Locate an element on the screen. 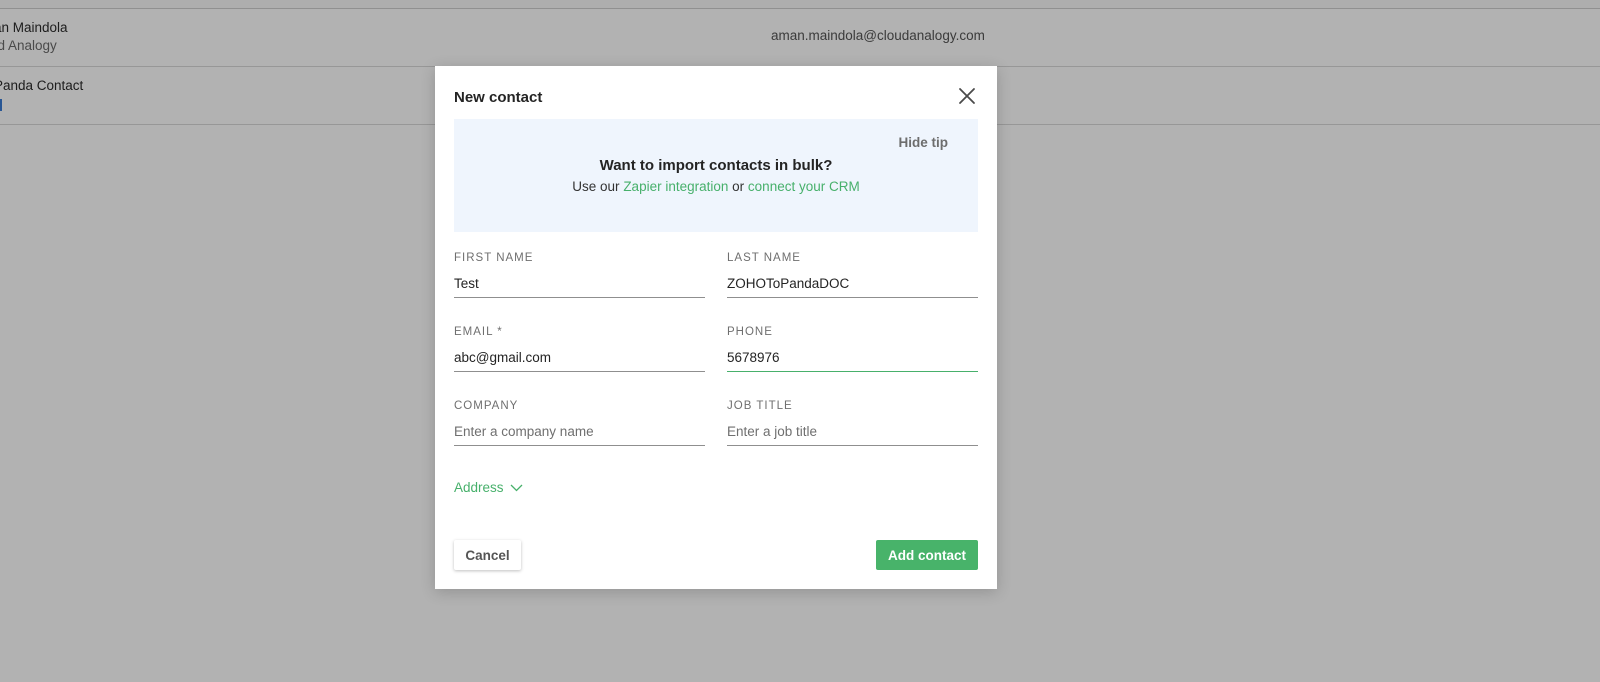 This screenshot has height=682, width=1600. email-input is located at coordinates (579, 359).